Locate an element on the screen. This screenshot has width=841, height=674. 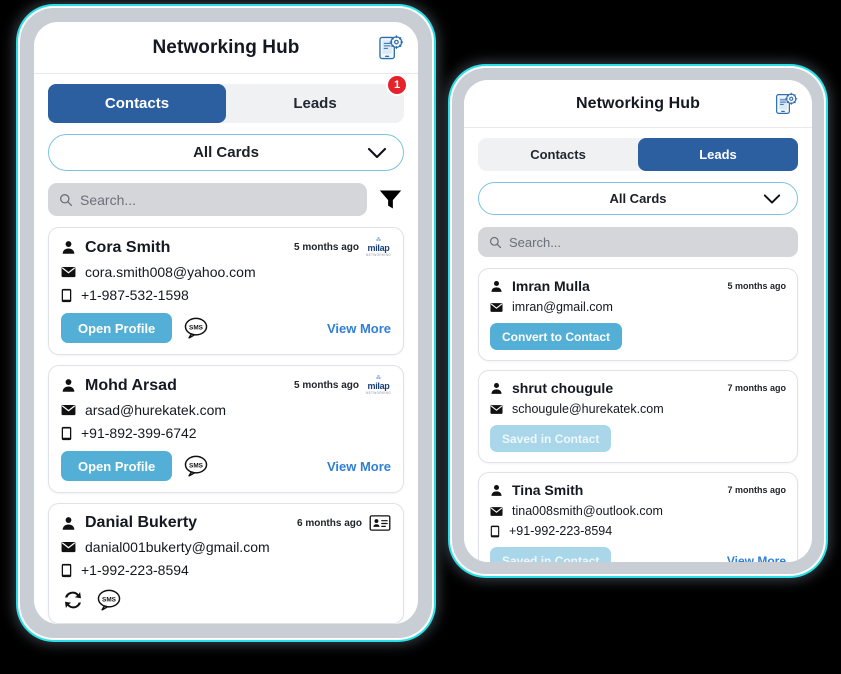
tab-leads-label: Leads is located at coordinates (718, 154).